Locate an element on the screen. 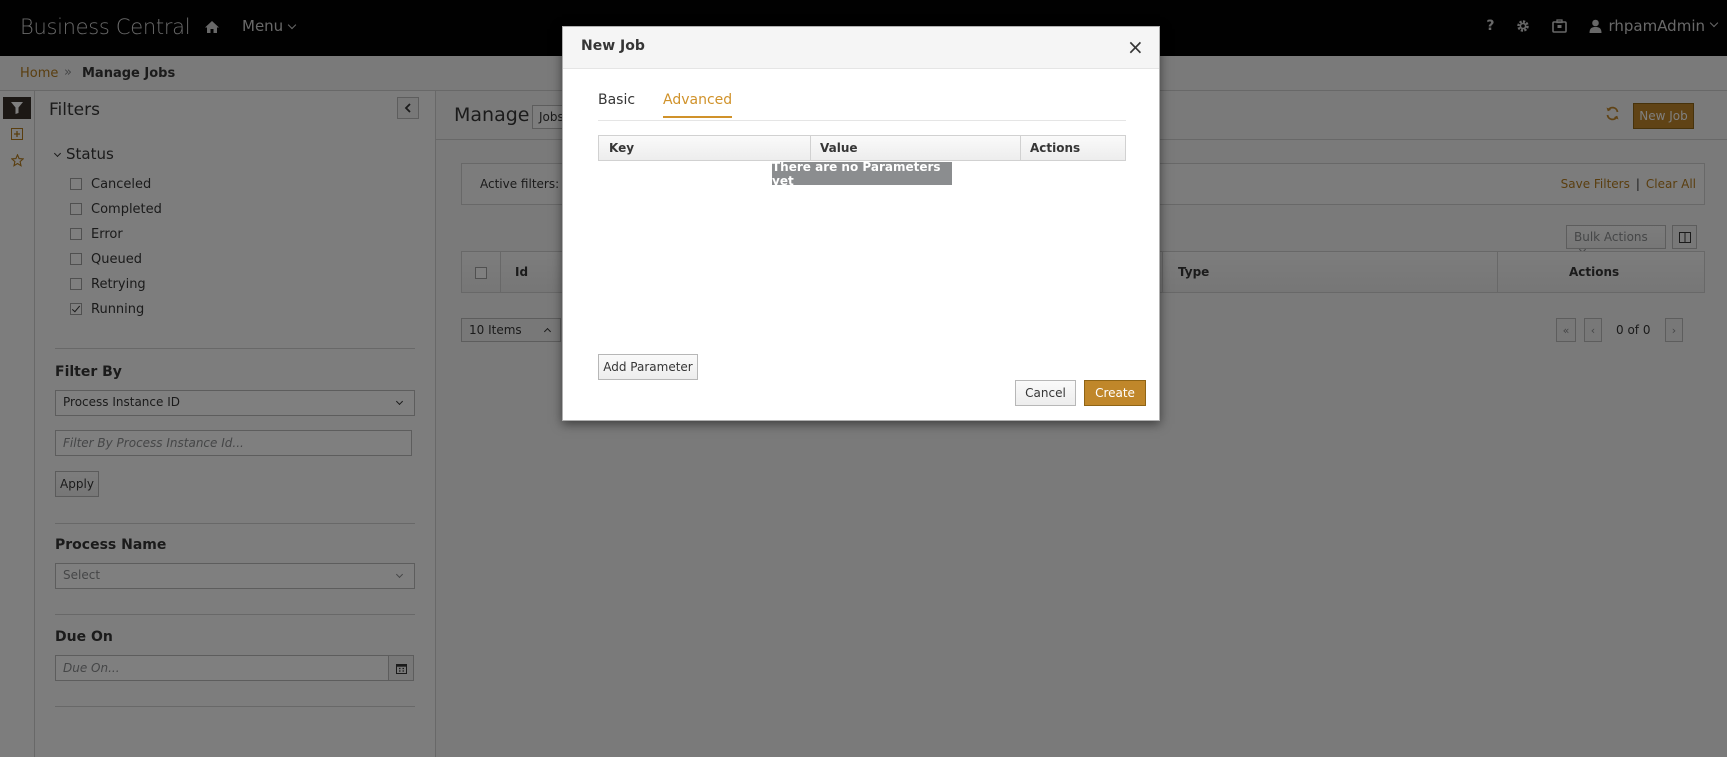 The height and width of the screenshot is (757, 1727). parameters-table-header: Key Value Actions is located at coordinates (862, 148).